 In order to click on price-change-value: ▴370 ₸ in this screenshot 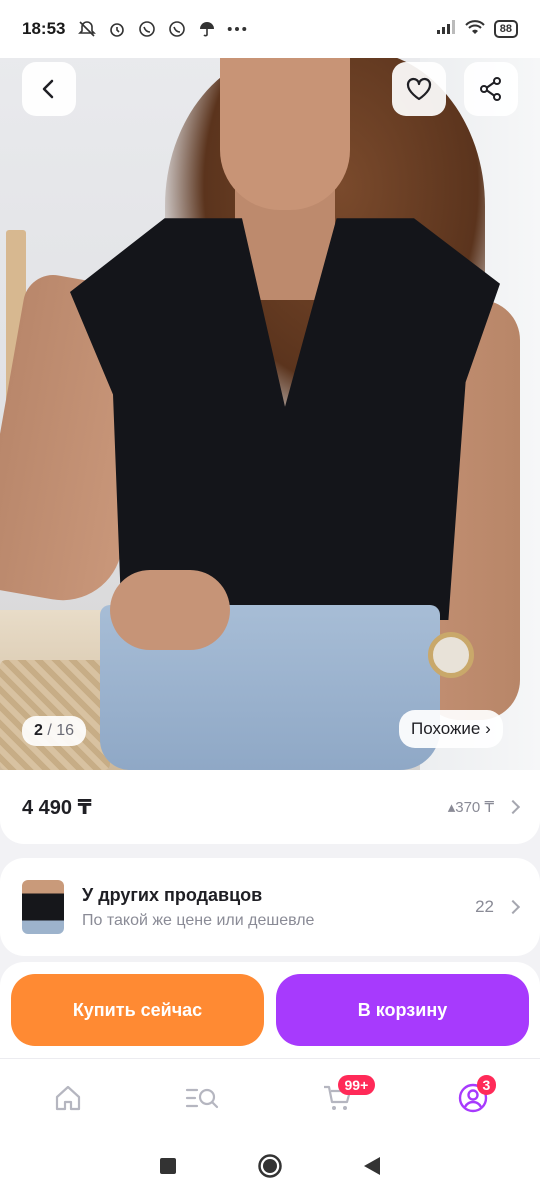, I will do `click(470, 807)`.